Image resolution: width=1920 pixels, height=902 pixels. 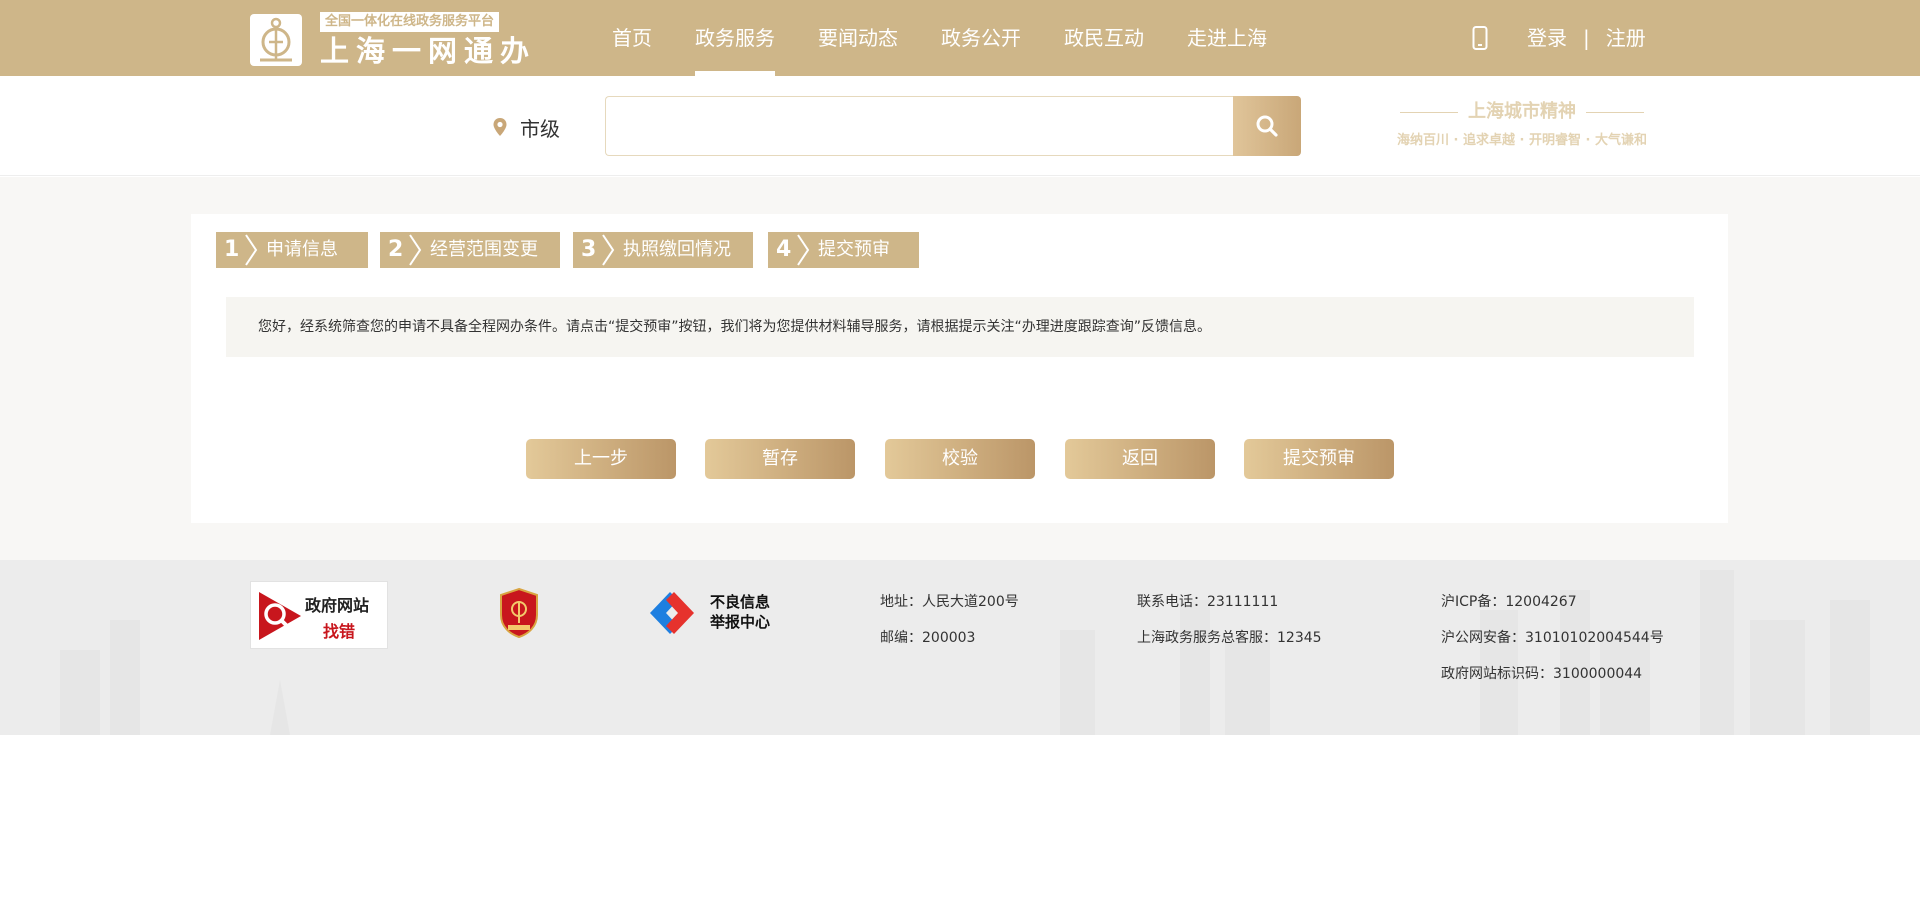 I want to click on site-logo: 全国一体化在线政务服务平台 上海一网通办, so click(x=390, y=40).